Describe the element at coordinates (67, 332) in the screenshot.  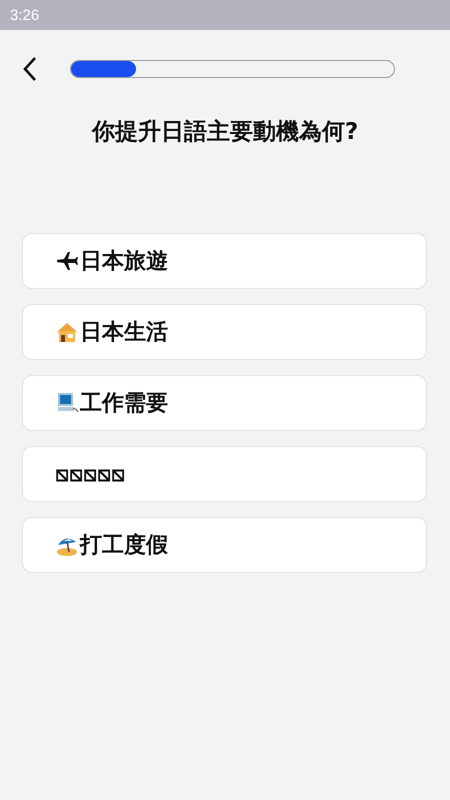
I see `house-icon` at that location.